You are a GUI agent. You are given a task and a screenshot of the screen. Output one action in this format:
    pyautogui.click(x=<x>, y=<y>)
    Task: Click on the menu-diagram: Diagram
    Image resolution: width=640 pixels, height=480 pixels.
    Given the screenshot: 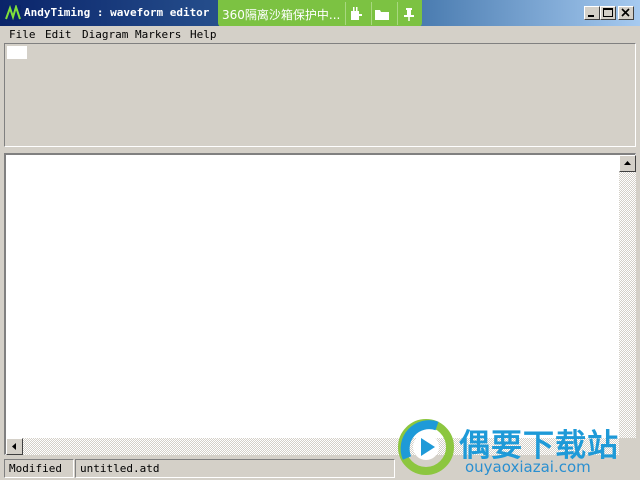 What is the action you would take?
    pyautogui.click(x=105, y=35)
    